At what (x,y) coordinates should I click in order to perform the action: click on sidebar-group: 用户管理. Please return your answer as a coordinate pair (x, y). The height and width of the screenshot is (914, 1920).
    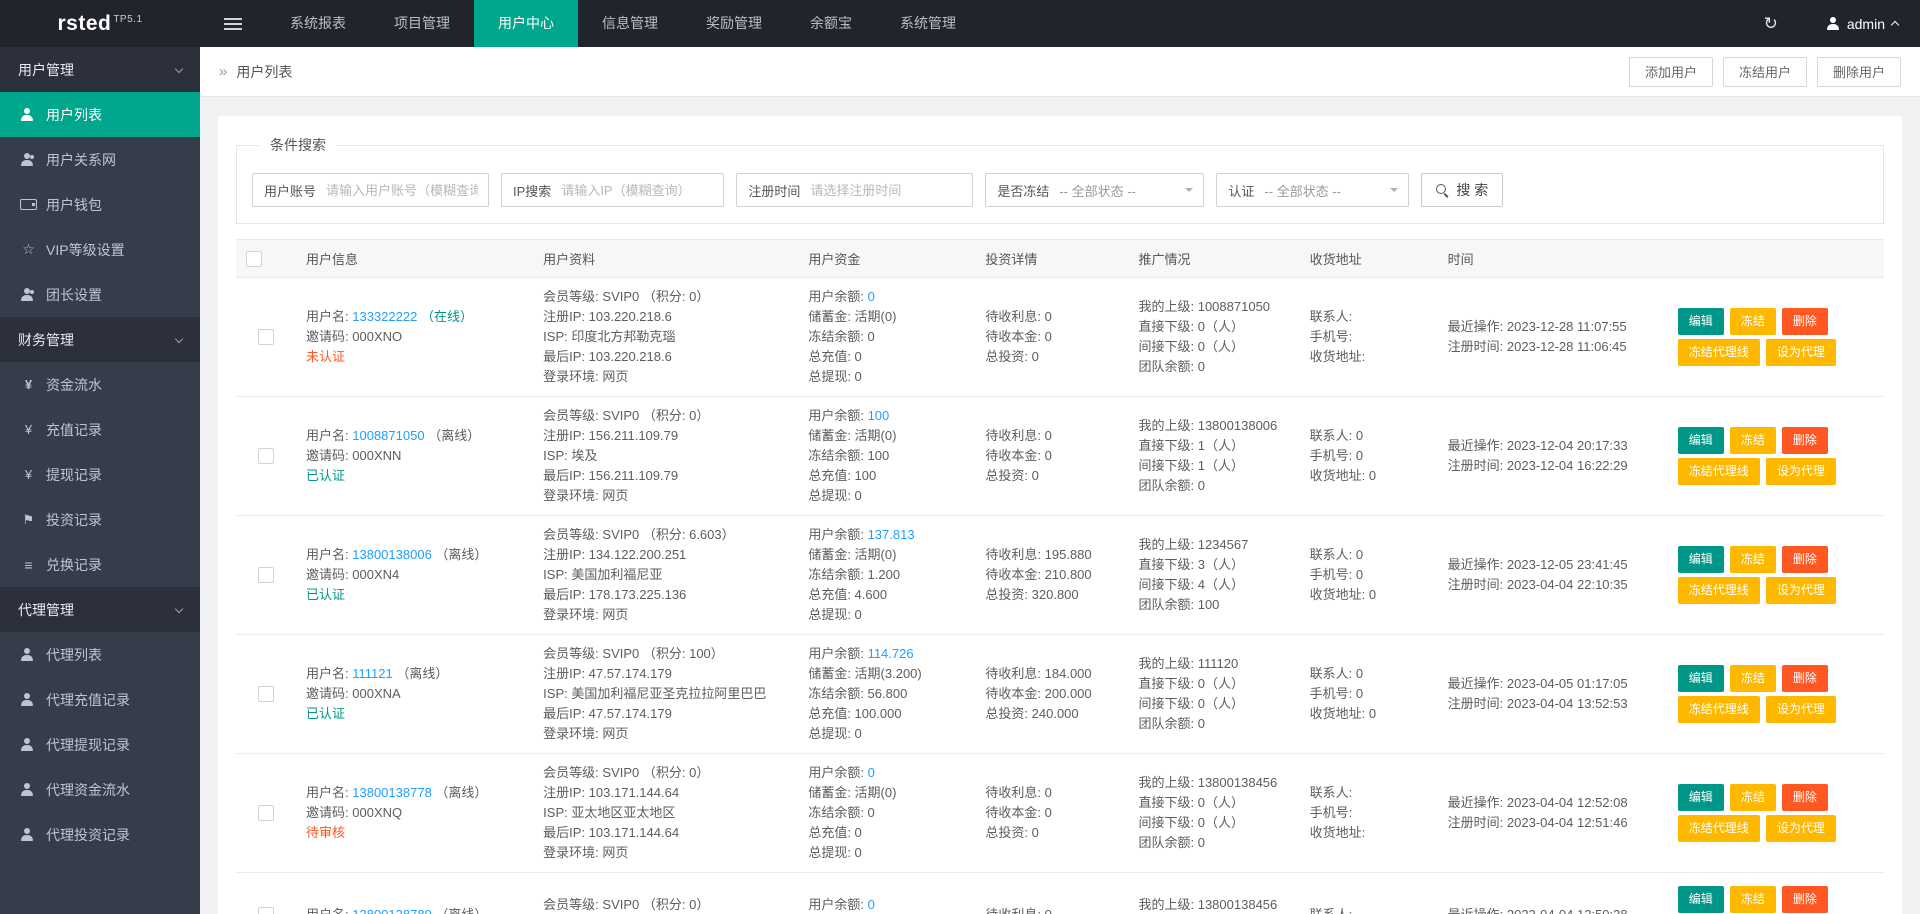
    Looking at the image, I should click on (100, 69).